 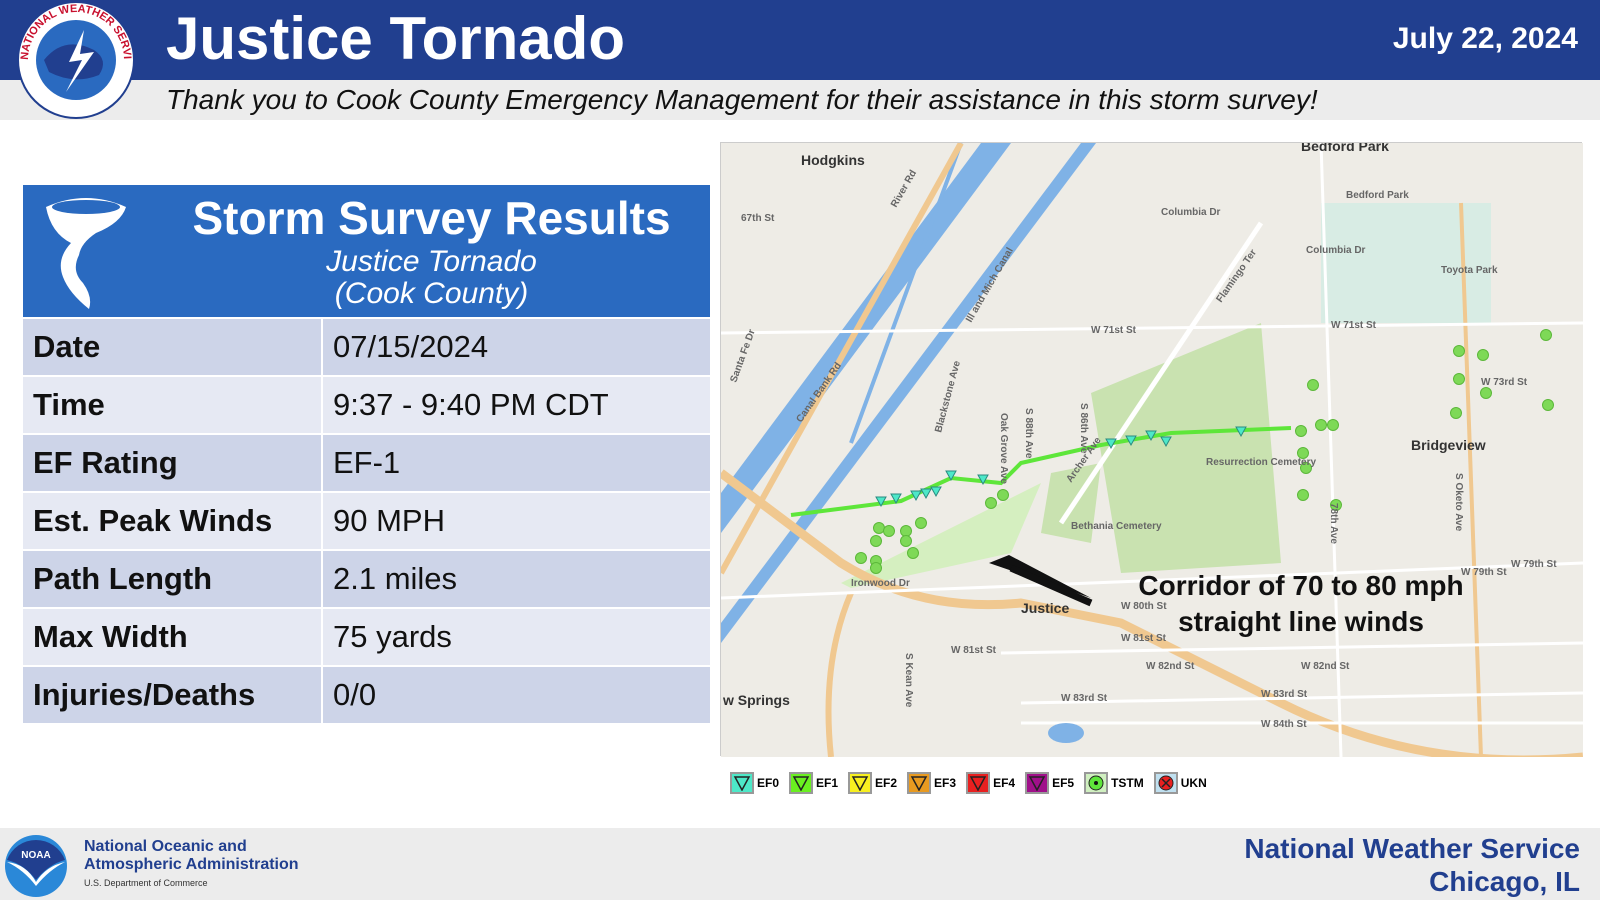 What do you see at coordinates (431, 293) in the screenshot?
I see `card-subtitle-county: (Cook County)` at bounding box center [431, 293].